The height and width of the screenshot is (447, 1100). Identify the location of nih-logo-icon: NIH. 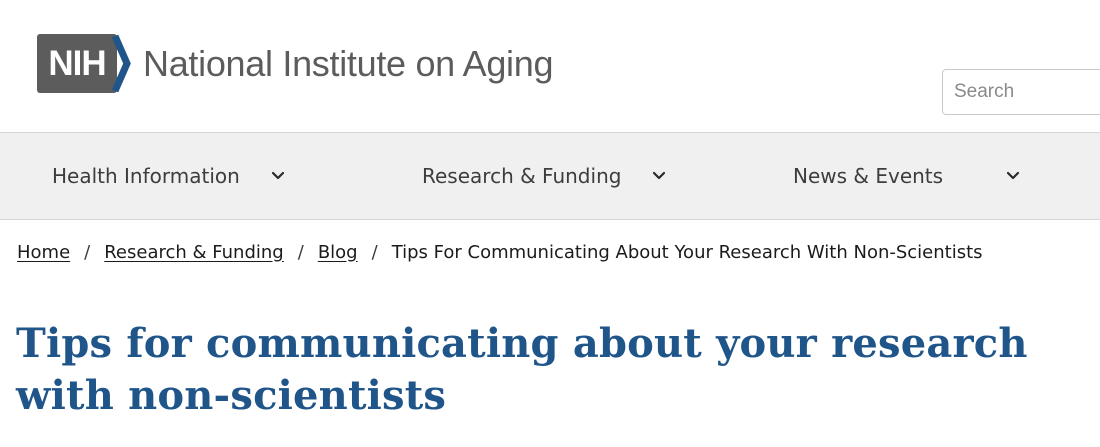
(84, 63).